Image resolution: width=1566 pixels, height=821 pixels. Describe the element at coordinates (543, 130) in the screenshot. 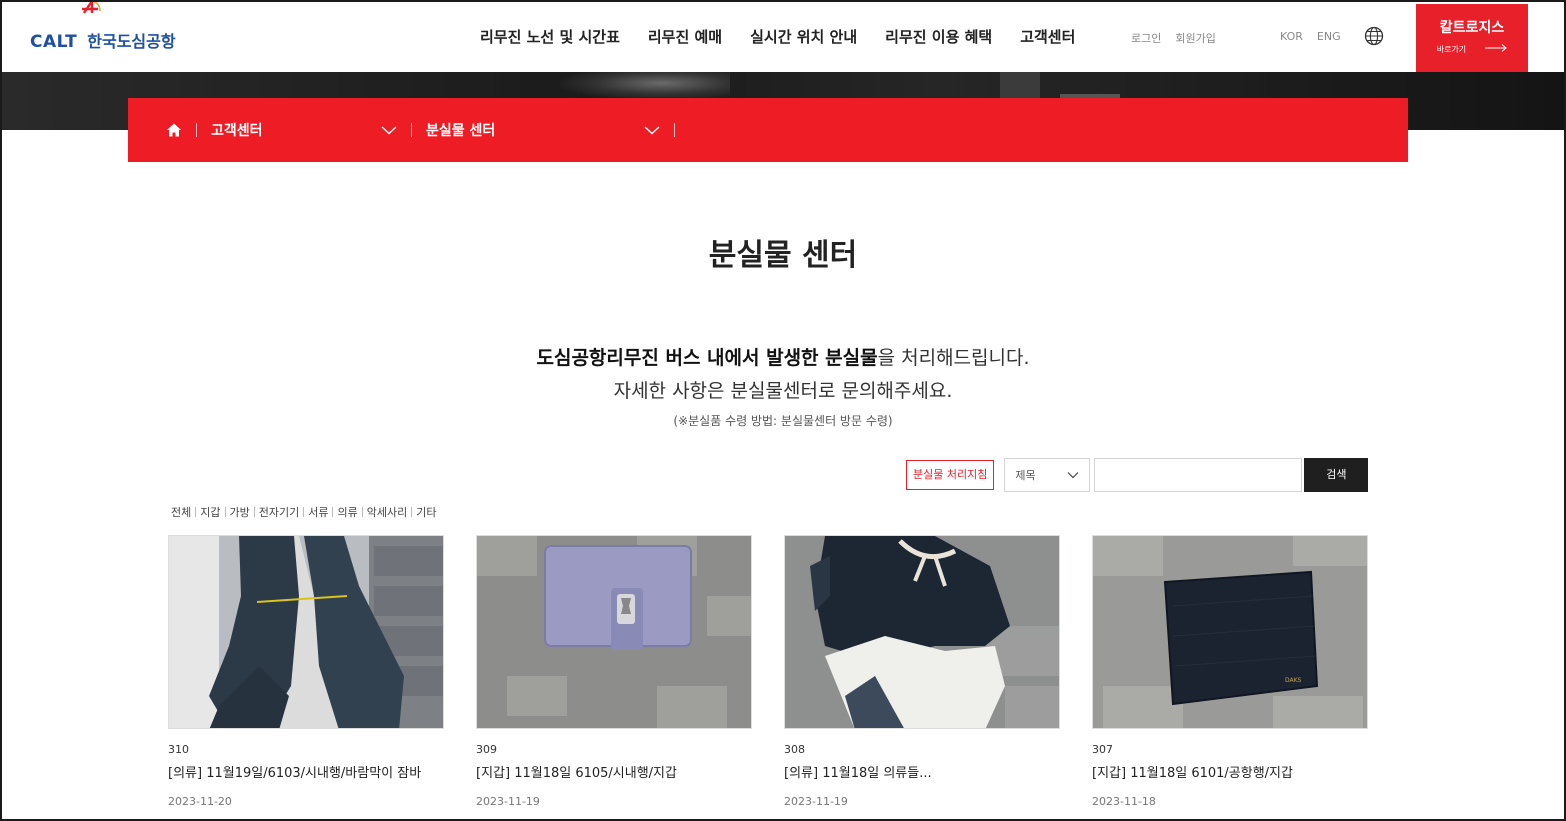

I see `location-dropdown-lost-found: 분실물 센터` at that location.